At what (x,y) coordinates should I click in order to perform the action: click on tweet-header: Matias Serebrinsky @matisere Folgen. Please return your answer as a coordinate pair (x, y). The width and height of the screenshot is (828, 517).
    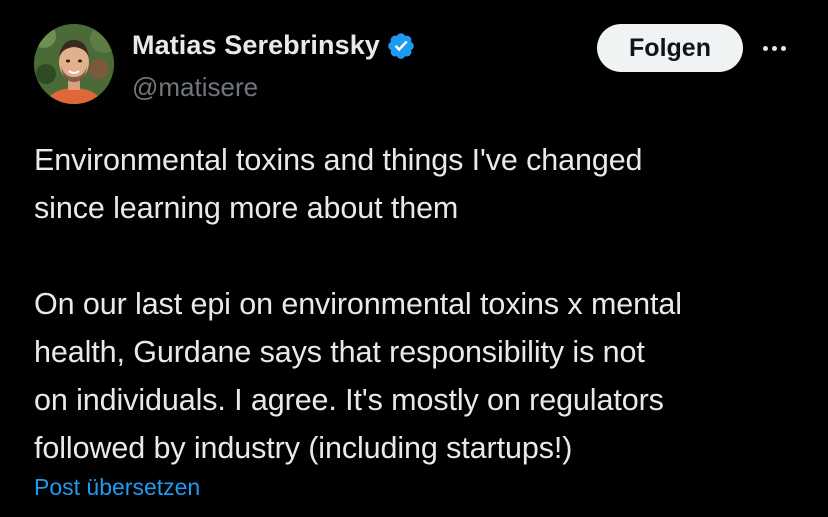
    Looking at the image, I should click on (414, 64).